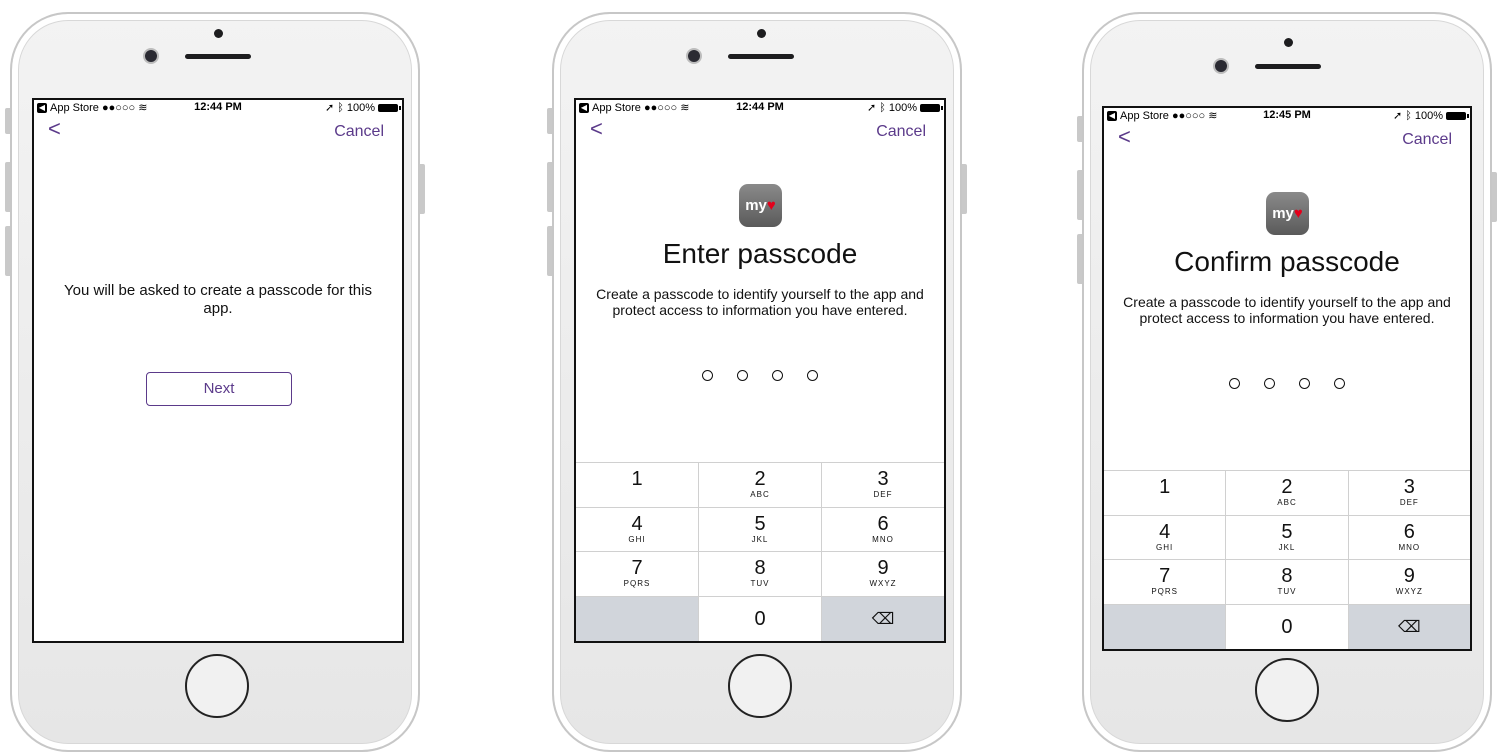 This screenshot has width=1497, height=752. I want to click on location-arrow-icon: ➚, so click(330, 108).